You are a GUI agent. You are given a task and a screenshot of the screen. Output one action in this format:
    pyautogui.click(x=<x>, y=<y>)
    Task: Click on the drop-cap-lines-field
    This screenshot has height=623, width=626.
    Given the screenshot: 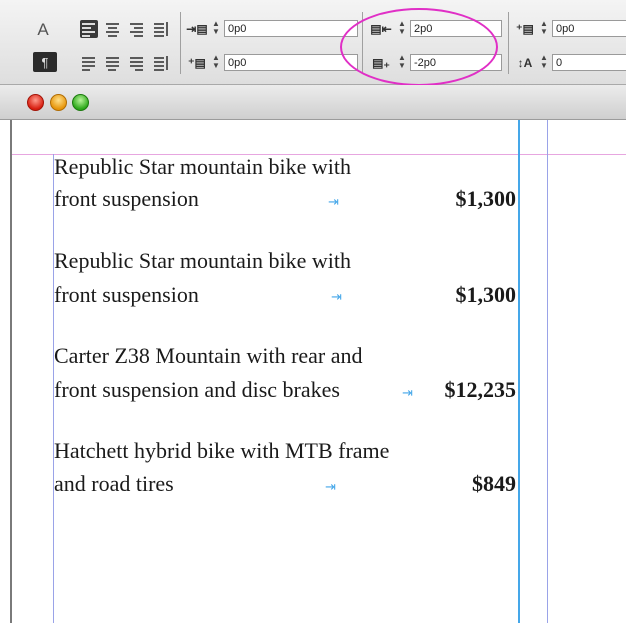 What is the action you would take?
    pyautogui.click(x=589, y=62)
    